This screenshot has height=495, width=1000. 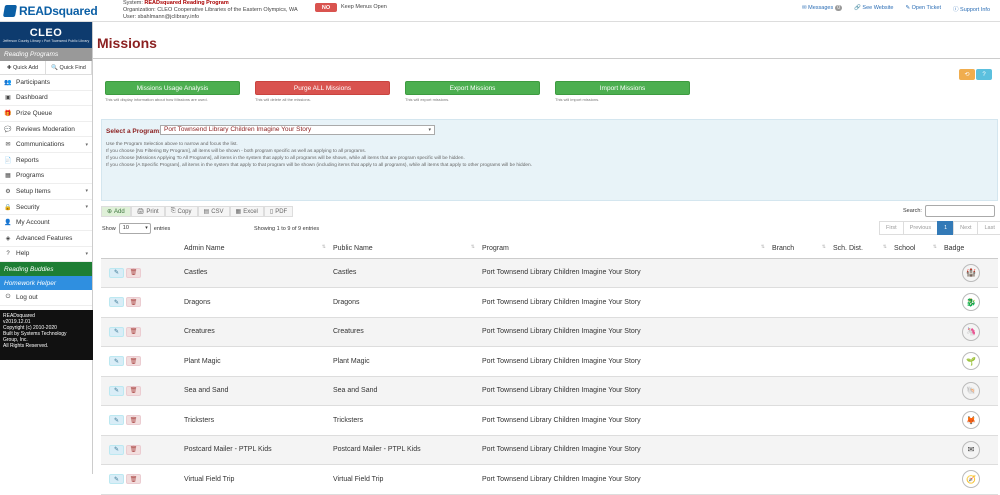 What do you see at coordinates (873, 9) in the screenshot?
I see `see-website-link: 🔗 See Website` at bounding box center [873, 9].